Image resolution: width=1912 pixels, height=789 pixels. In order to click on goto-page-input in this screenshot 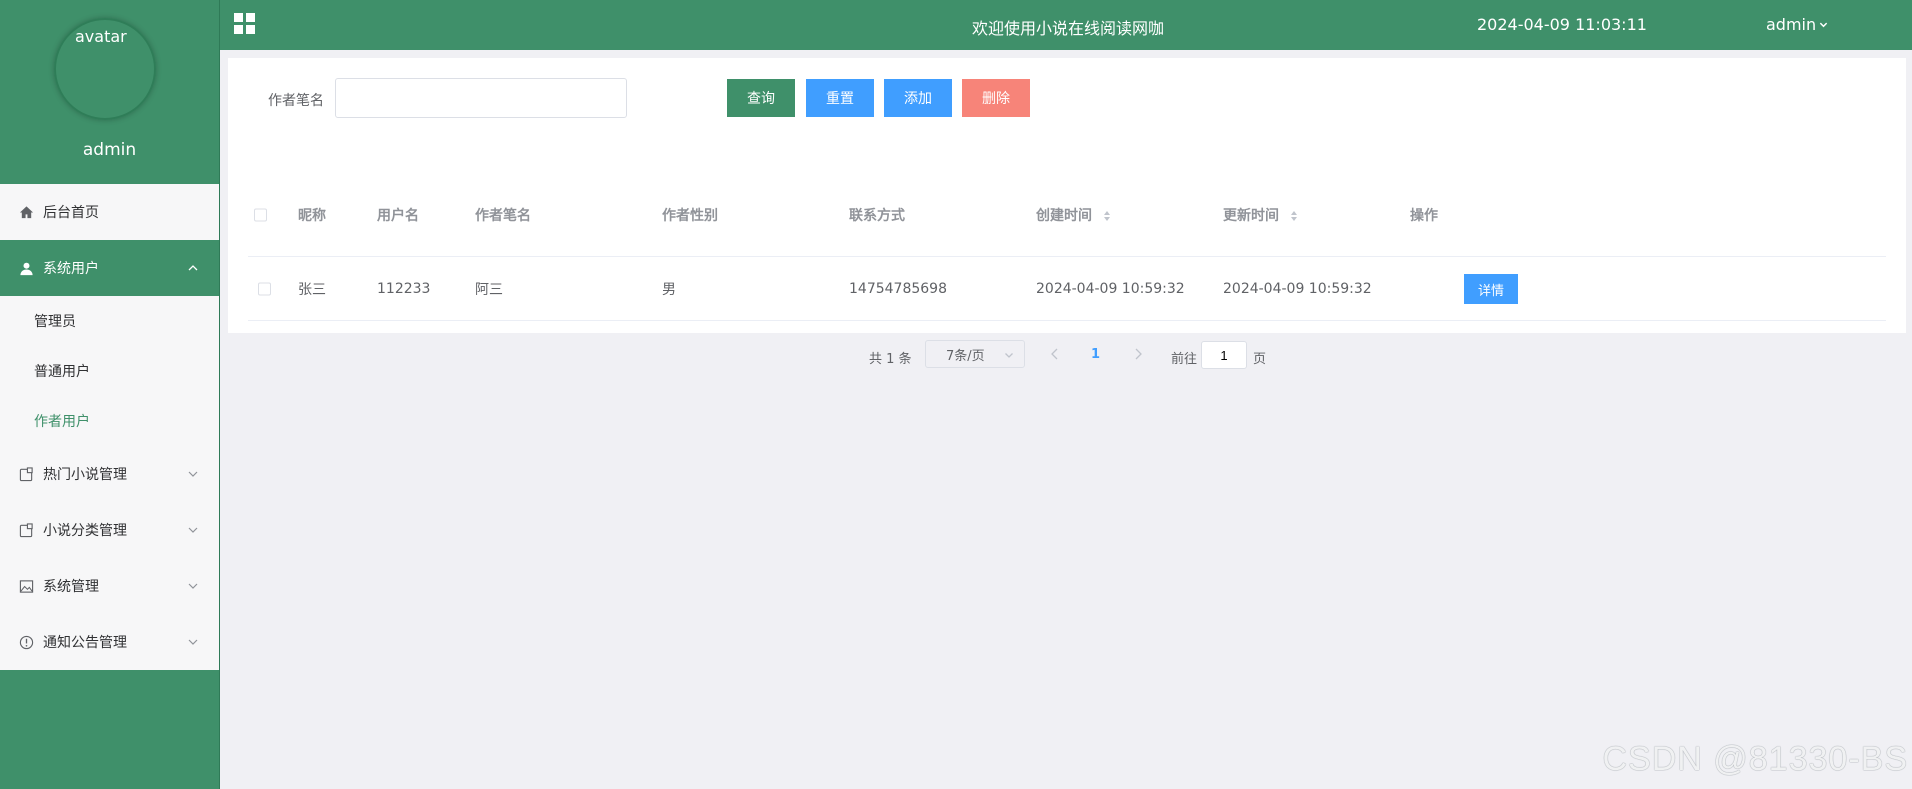, I will do `click(1224, 355)`.